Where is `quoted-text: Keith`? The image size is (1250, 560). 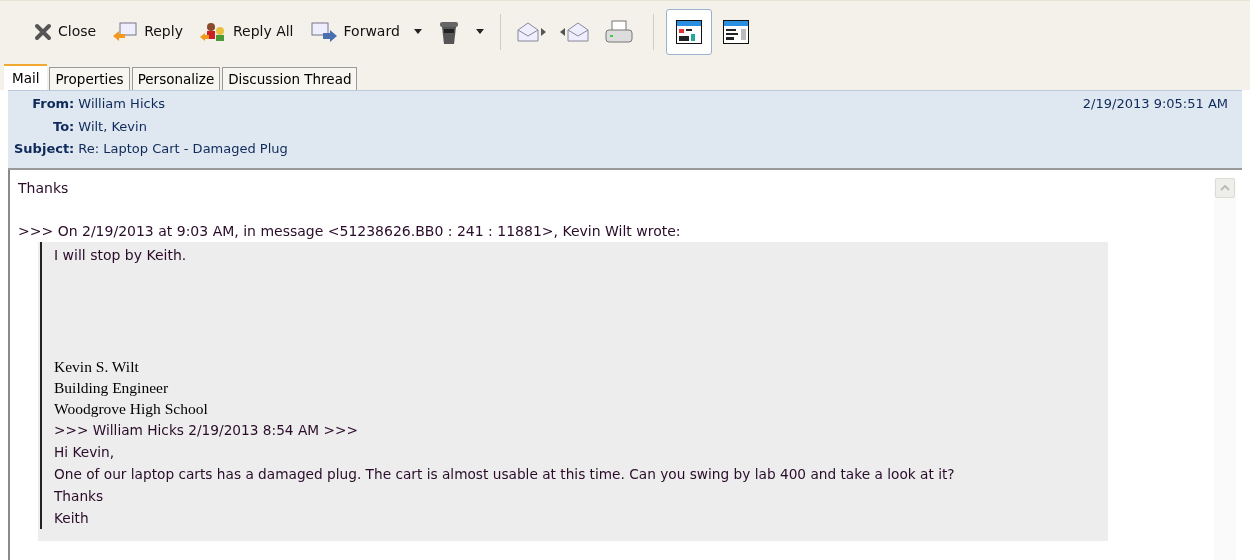
quoted-text: Keith is located at coordinates (72, 518).